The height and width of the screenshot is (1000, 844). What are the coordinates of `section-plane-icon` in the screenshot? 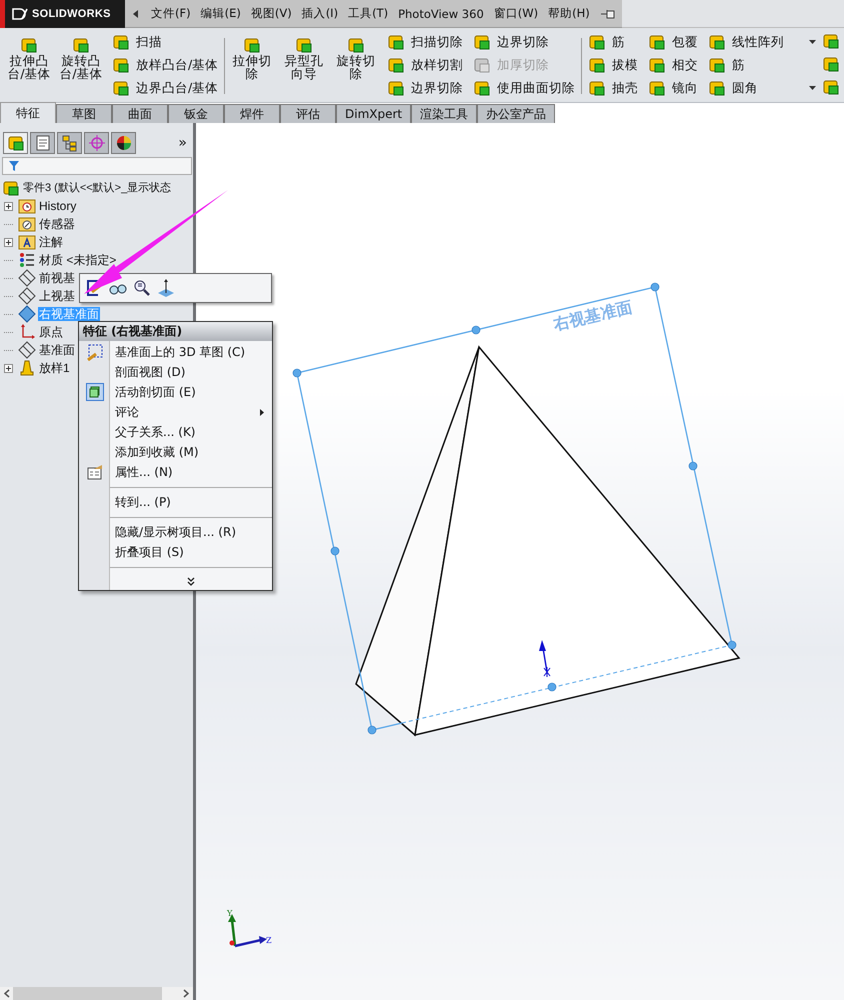 It's located at (95, 392).